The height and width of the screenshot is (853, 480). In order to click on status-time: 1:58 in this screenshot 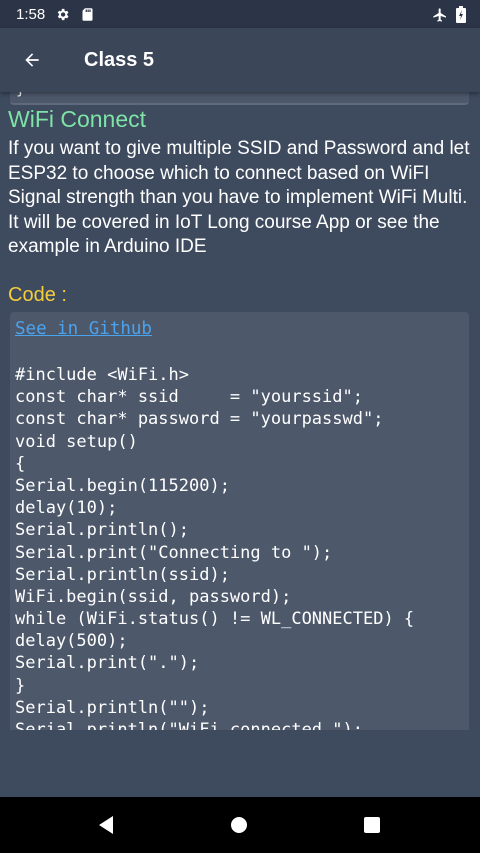, I will do `click(31, 14)`.